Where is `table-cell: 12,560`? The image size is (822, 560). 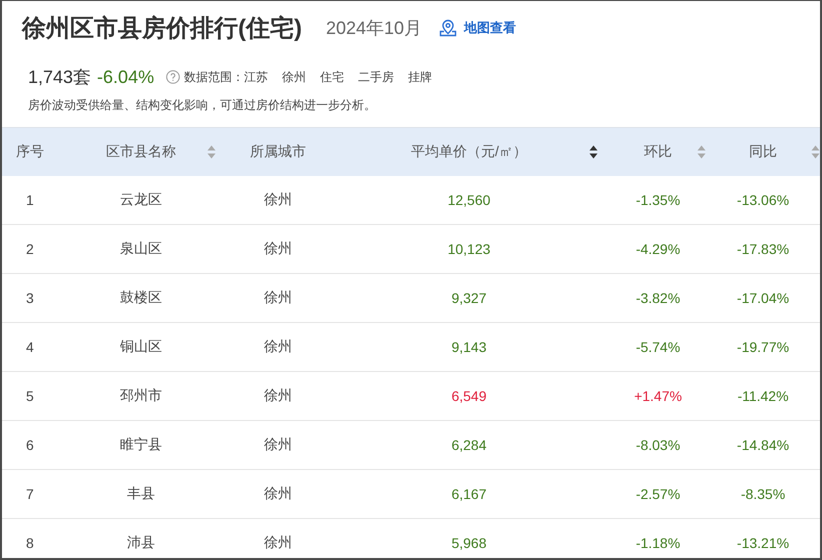
table-cell: 12,560 is located at coordinates (469, 200).